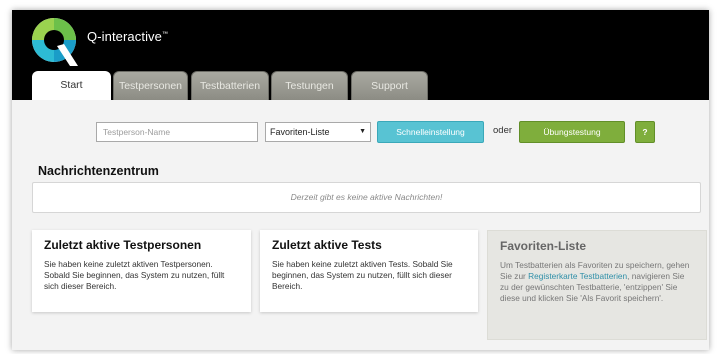 The height and width of the screenshot is (354, 721). I want to click on help-button: ?, so click(645, 132).